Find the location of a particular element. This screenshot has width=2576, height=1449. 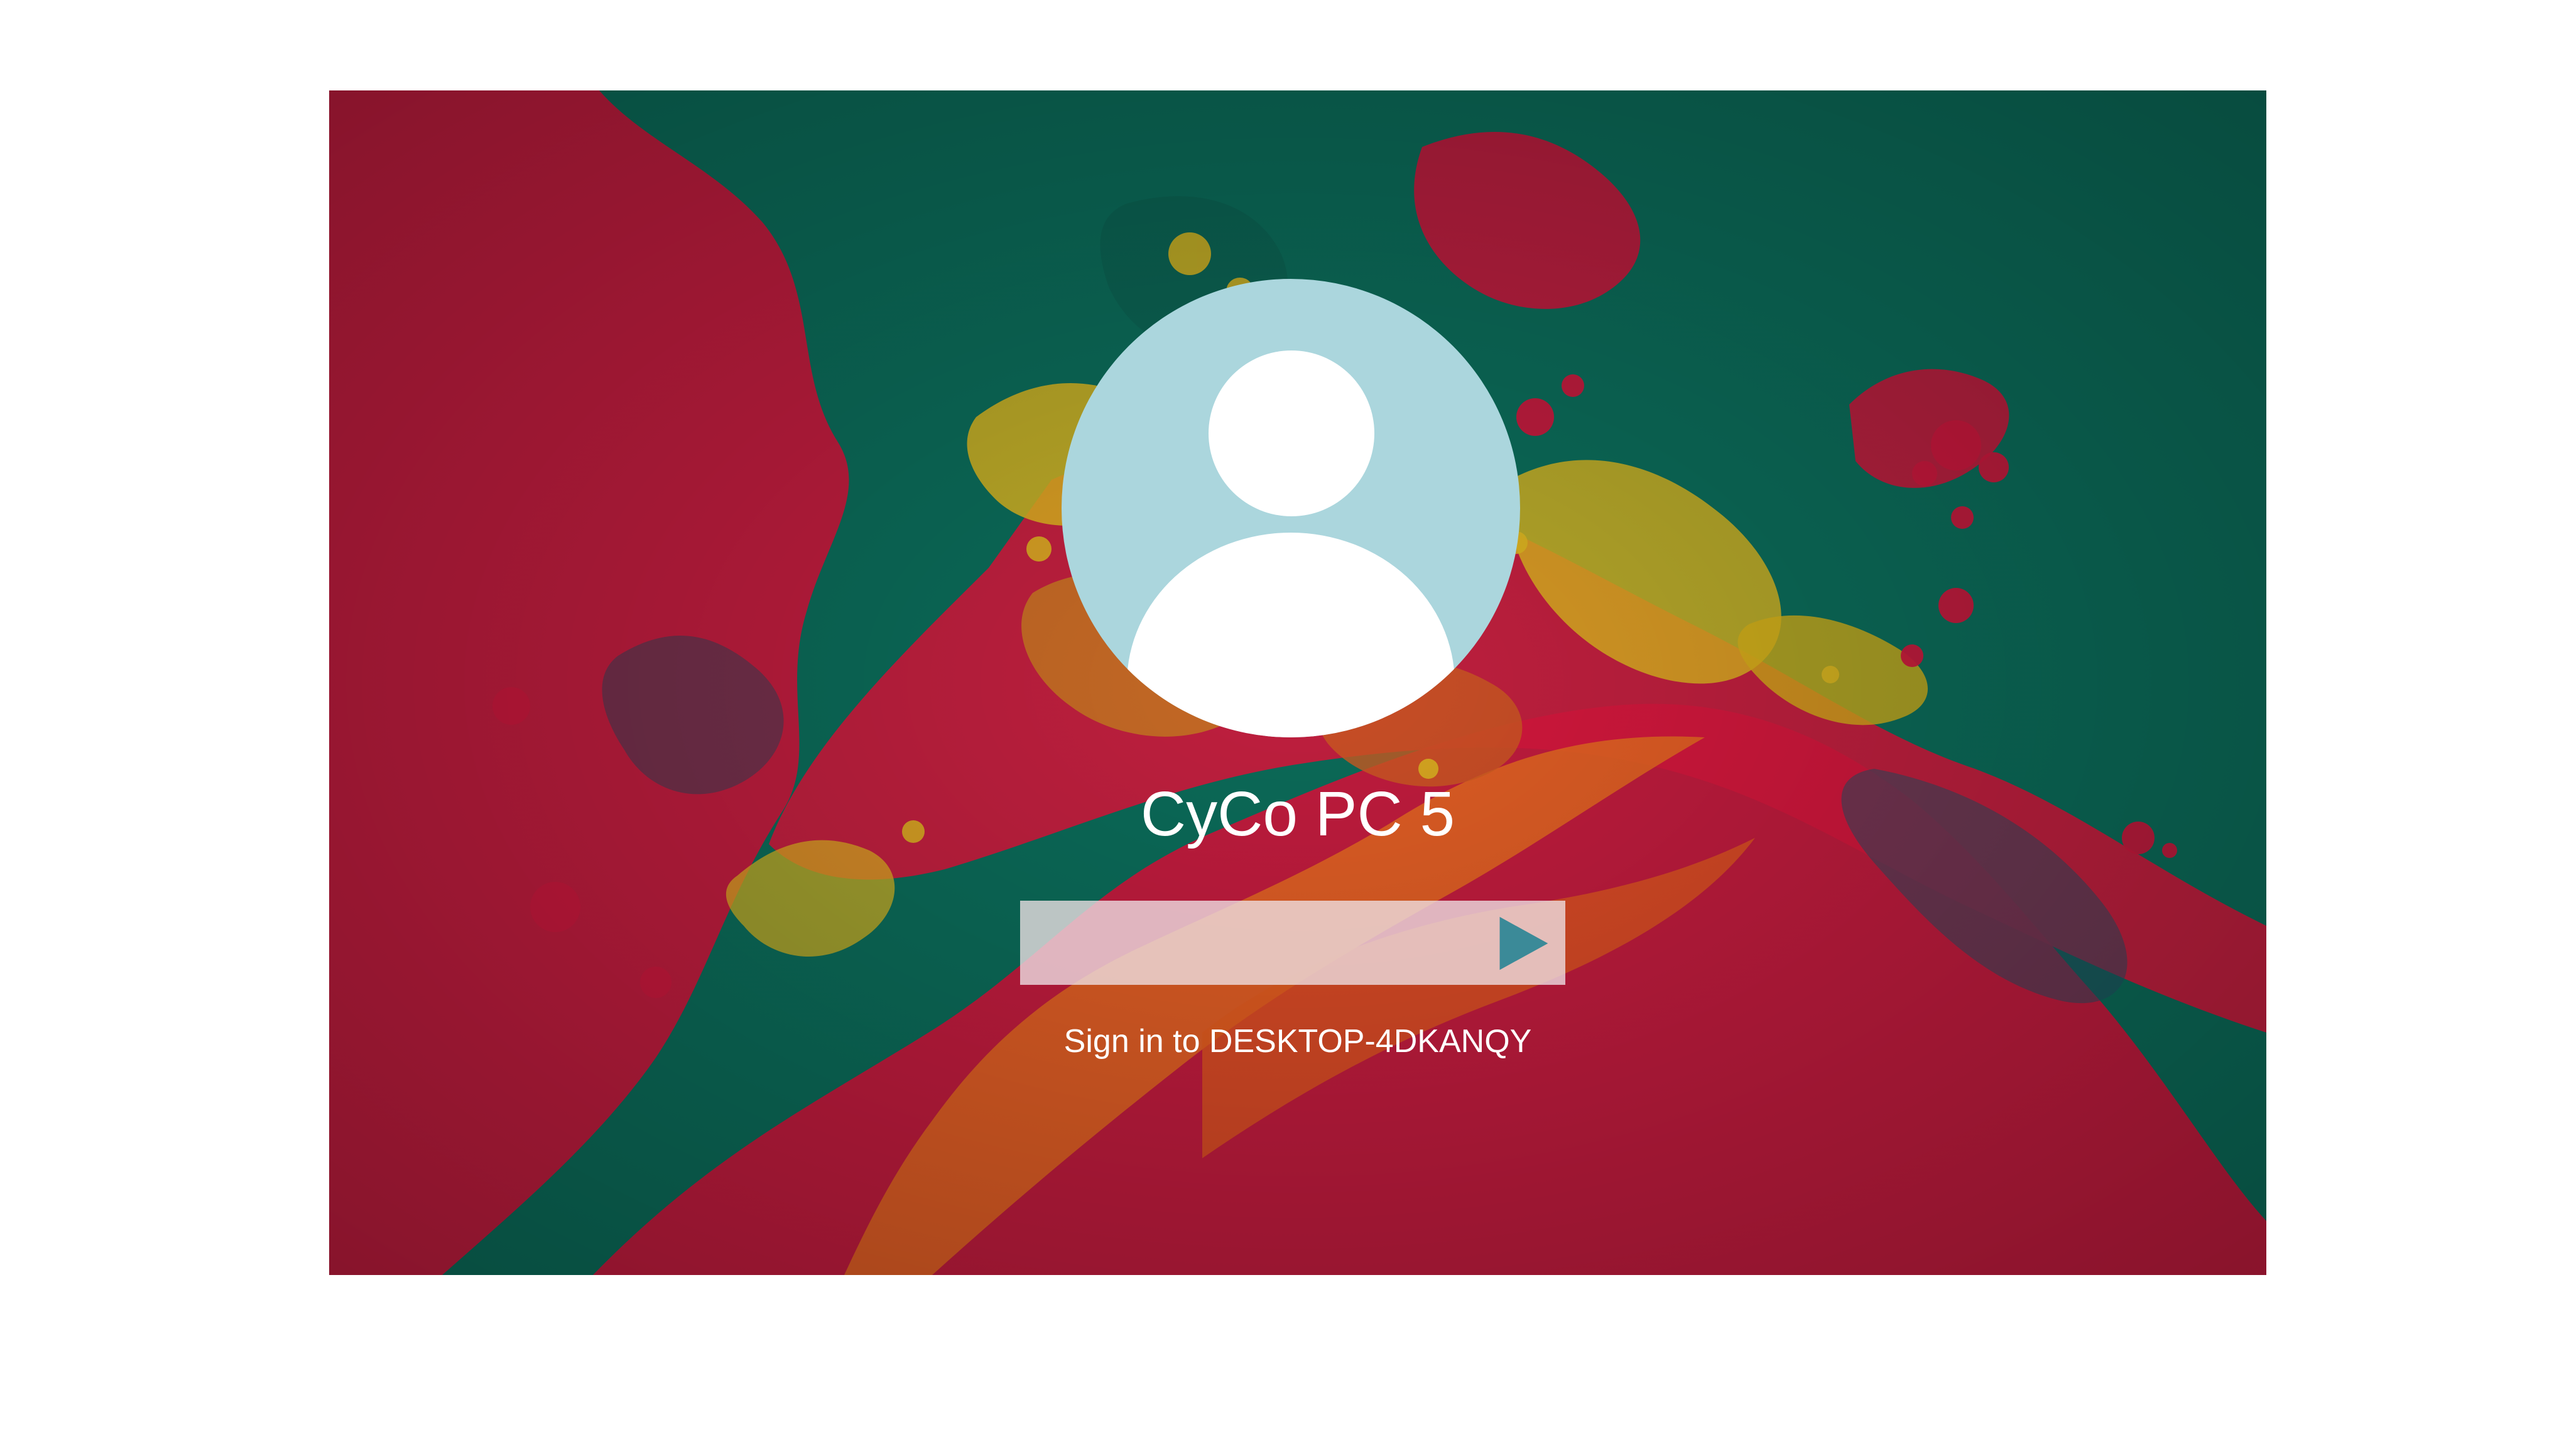

arrow-right-icon is located at coordinates (1524, 943).